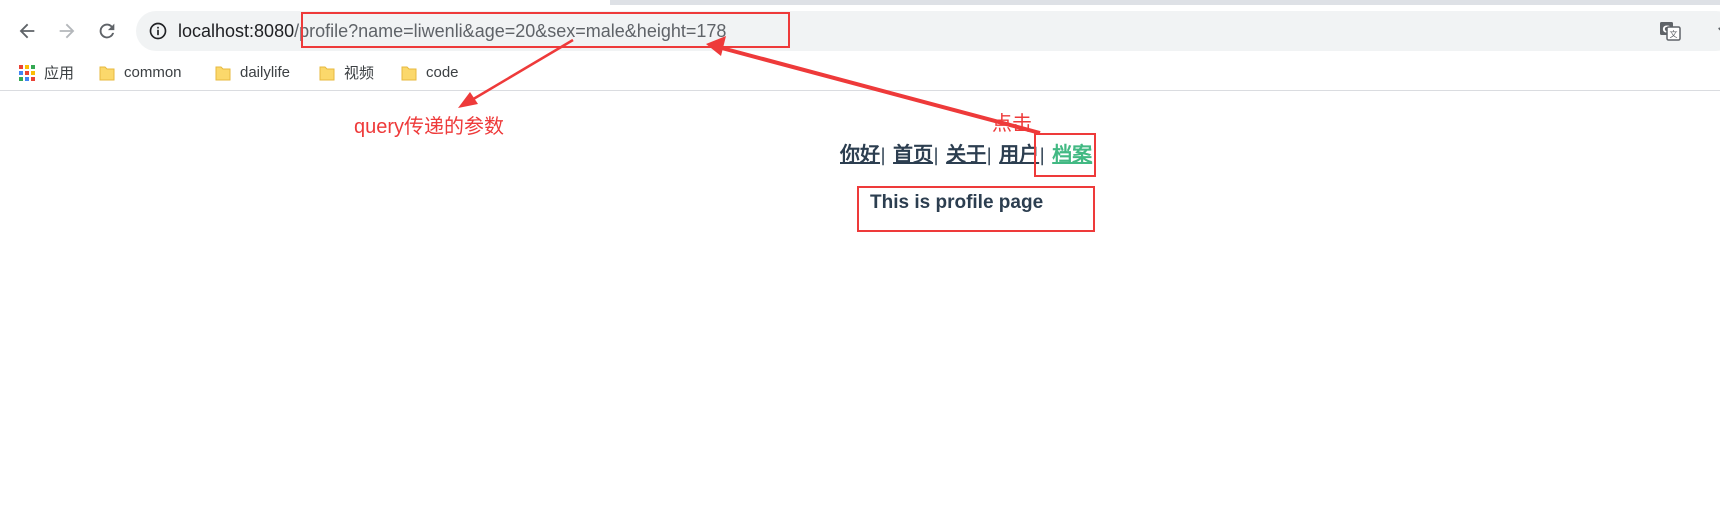  Describe the element at coordinates (860, 73) in the screenshot. I see `bookmarks-bar: 应用 common dailylife 视频 code` at that location.